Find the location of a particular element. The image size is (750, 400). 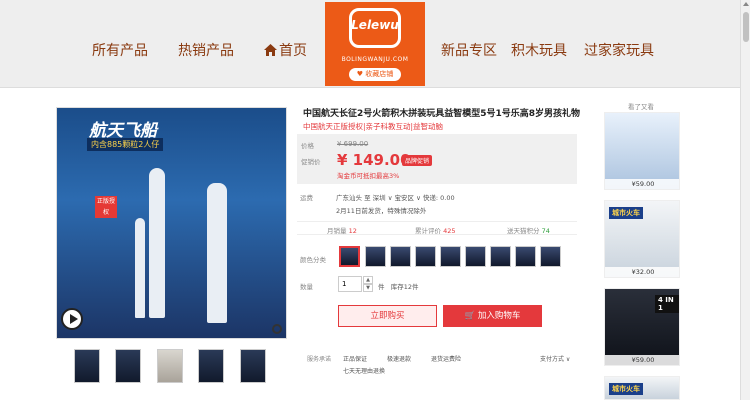

sales-stats: 月销量 12 累计评价 425 送天猫积分 74 is located at coordinates (437, 228).